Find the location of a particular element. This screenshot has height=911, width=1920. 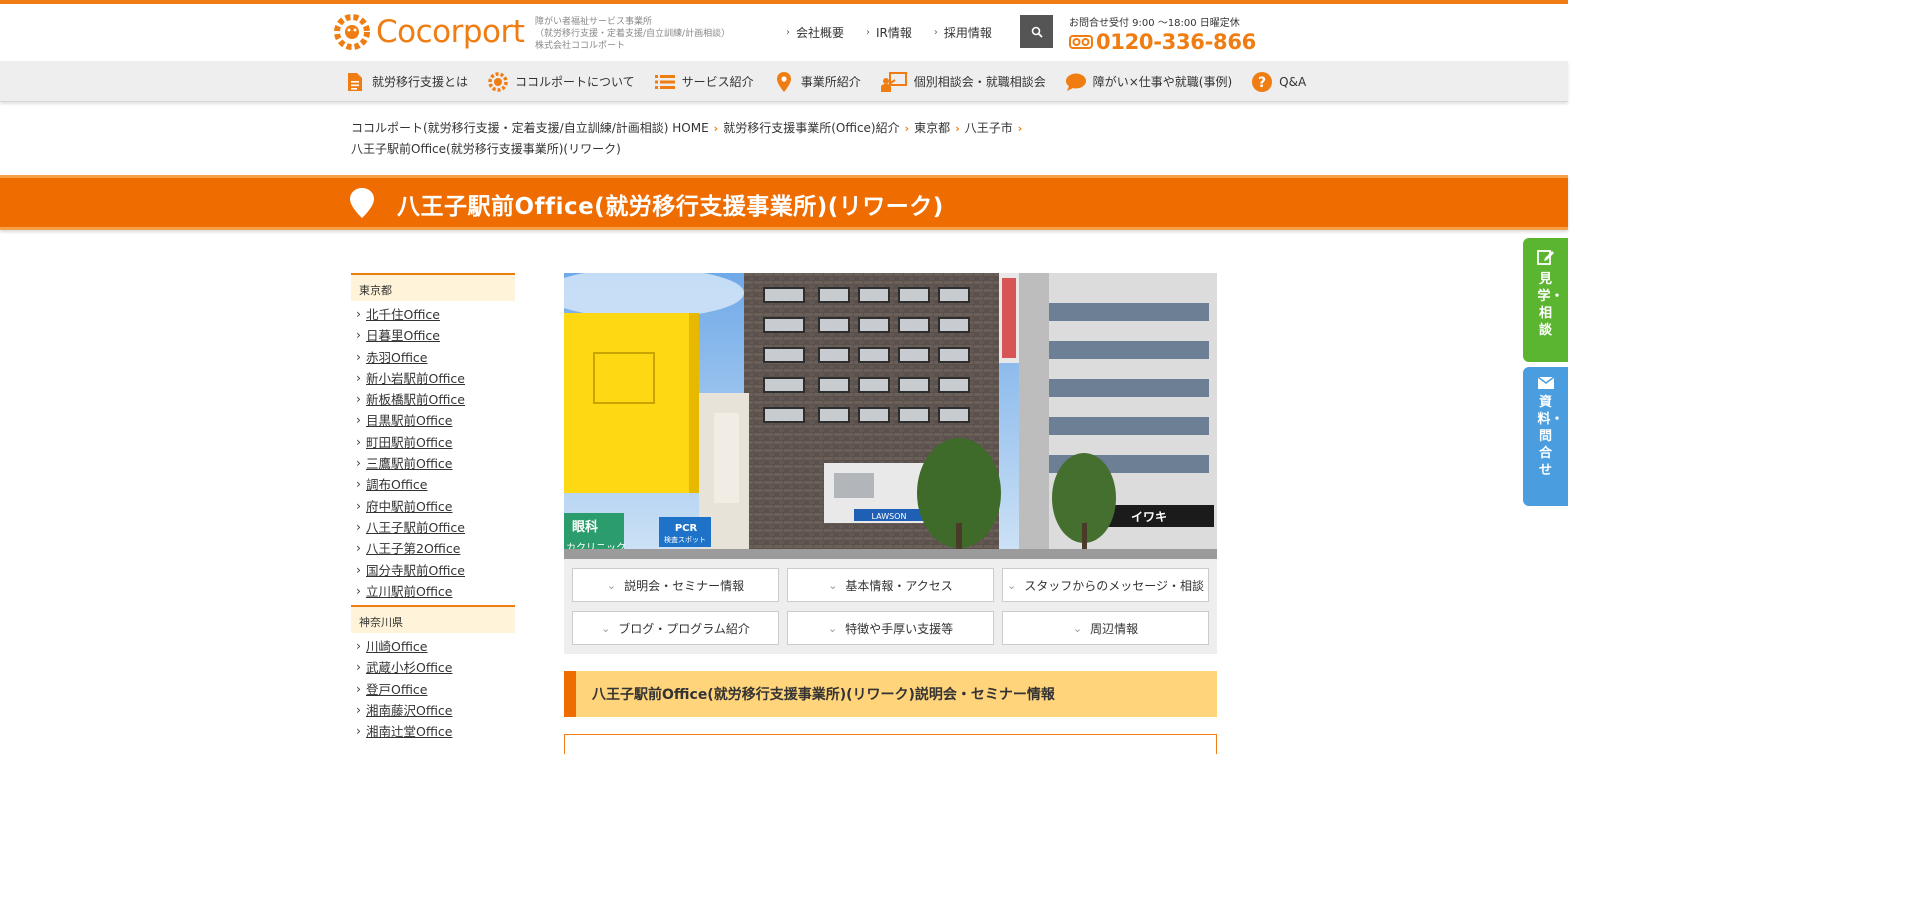

sidebar-item: 北千住Office is located at coordinates (433, 314).